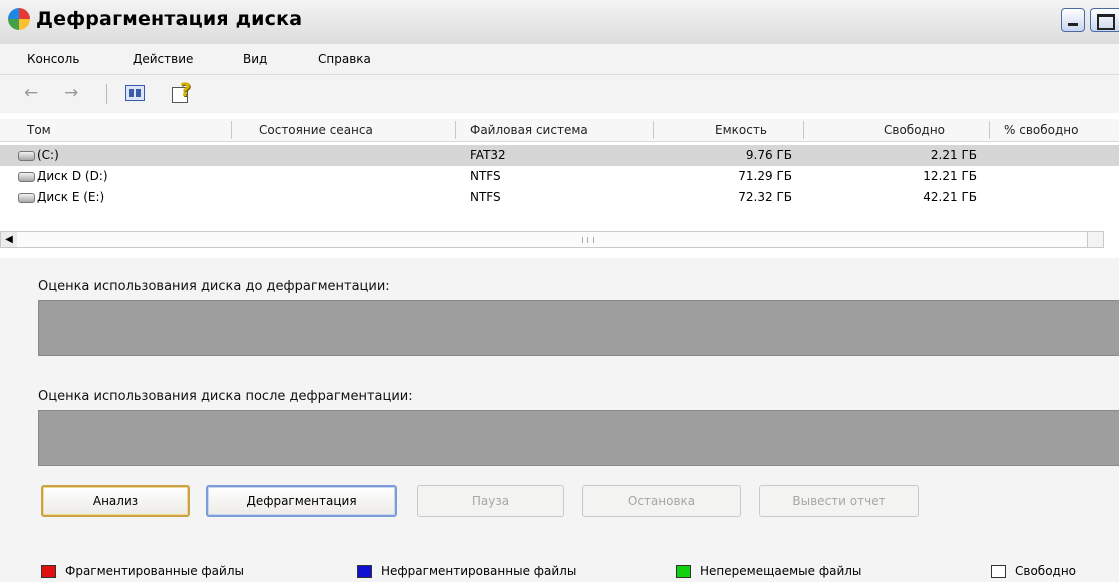 The image size is (1119, 582). Describe the element at coordinates (154, 571) in the screenshot. I see `legend-label: Фрагментированные файлы` at that location.